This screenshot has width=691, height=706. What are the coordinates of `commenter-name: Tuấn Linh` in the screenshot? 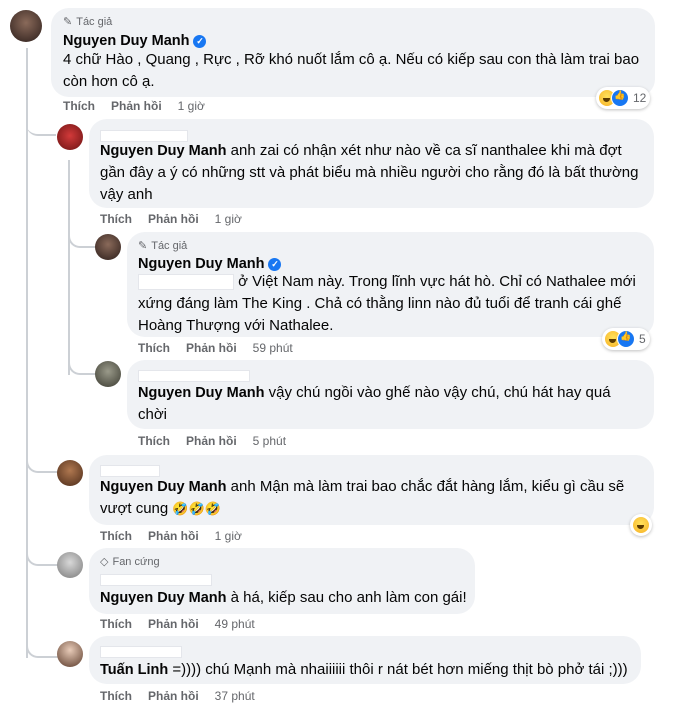 It's located at (134, 670).